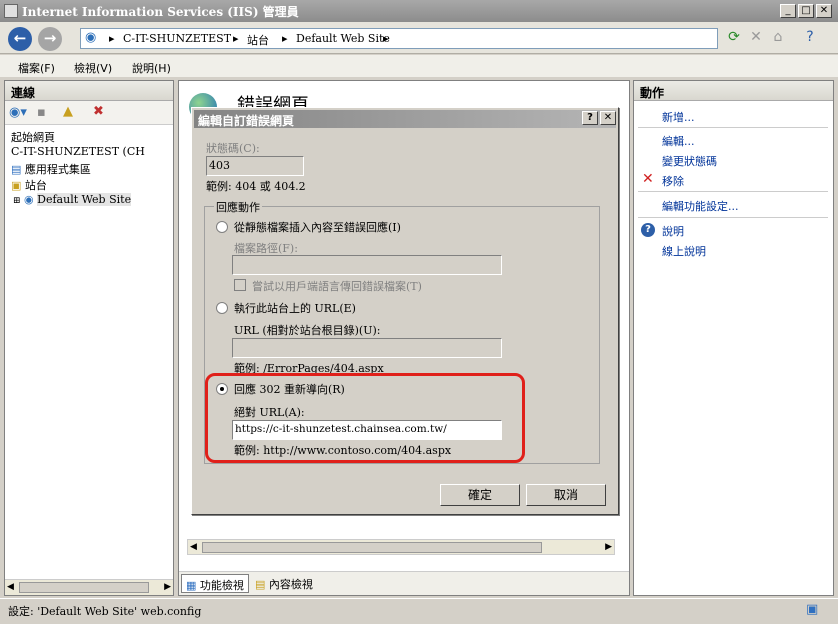 The image size is (838, 624). I want to click on feature-hscrollbar: ◀ ▶, so click(401, 547).